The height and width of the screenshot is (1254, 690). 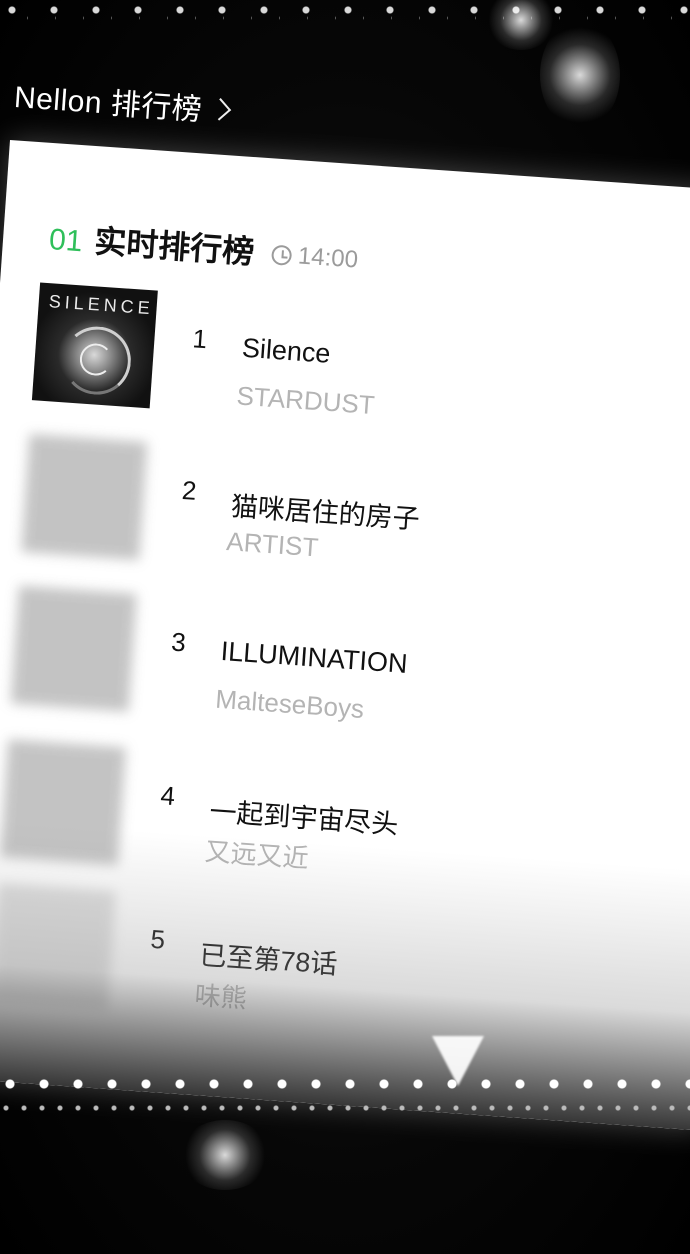 I want to click on header-title: Nellon 排行榜, so click(x=108, y=104).